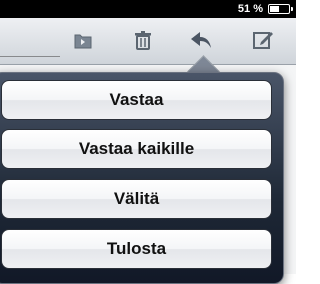  I want to click on battery-icon, so click(280, 9).